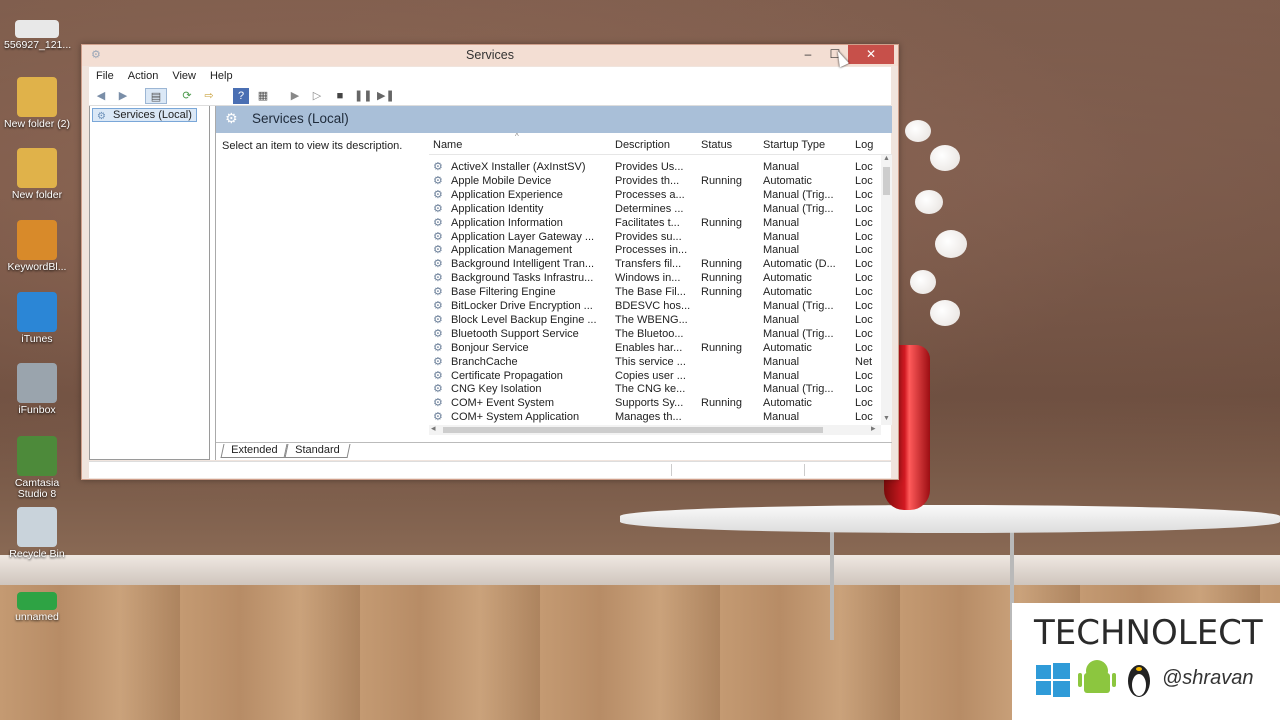 This screenshot has width=1280, height=720. What do you see at coordinates (37, 103) in the screenshot?
I see `desktop-icon-new-folder-2: New folder (2)` at bounding box center [37, 103].